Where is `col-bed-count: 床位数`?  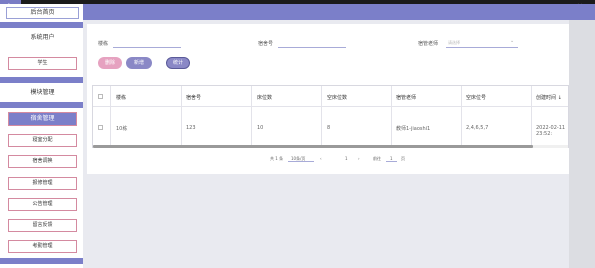
col-bed-count: 床位数 is located at coordinates (265, 98).